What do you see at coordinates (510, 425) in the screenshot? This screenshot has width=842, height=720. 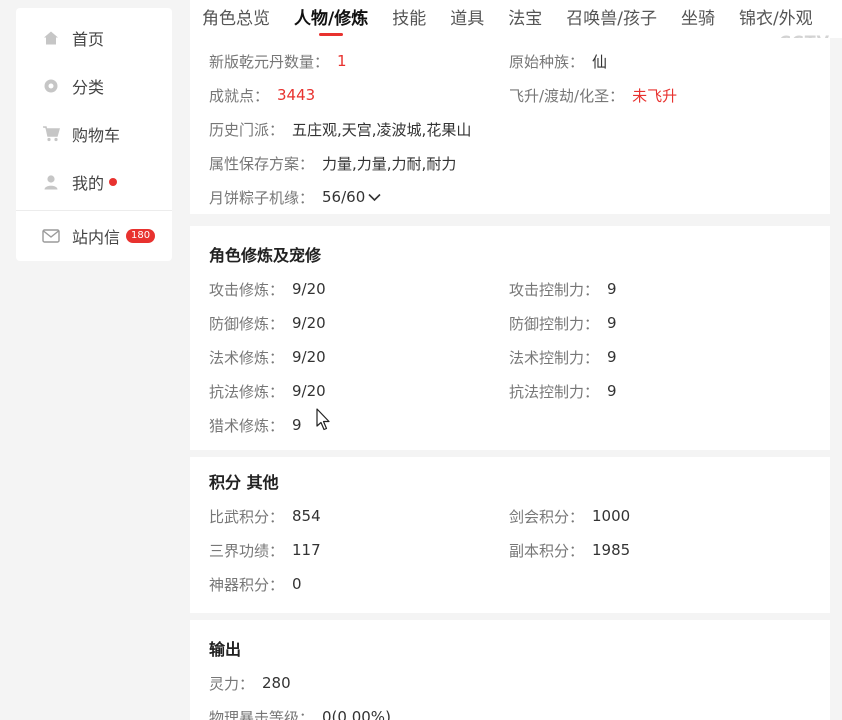 I see `info-row: 猎术修炼： 9` at bounding box center [510, 425].